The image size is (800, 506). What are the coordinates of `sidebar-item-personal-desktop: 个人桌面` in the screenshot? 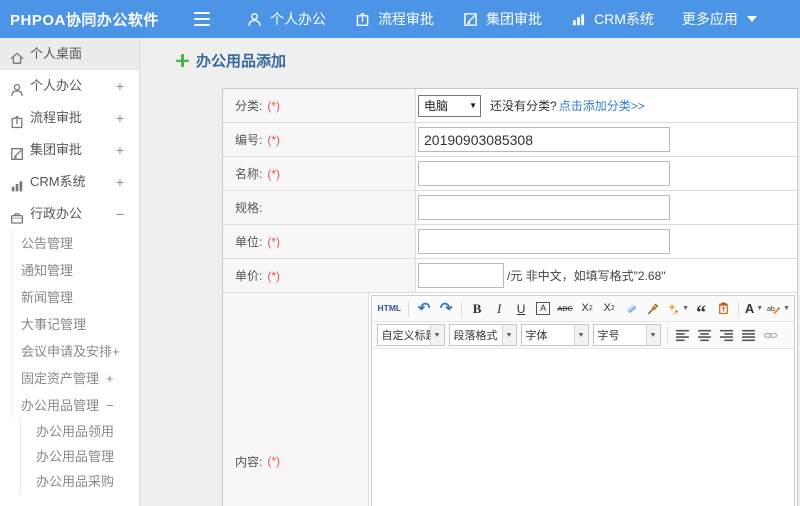 It's located at (69, 54).